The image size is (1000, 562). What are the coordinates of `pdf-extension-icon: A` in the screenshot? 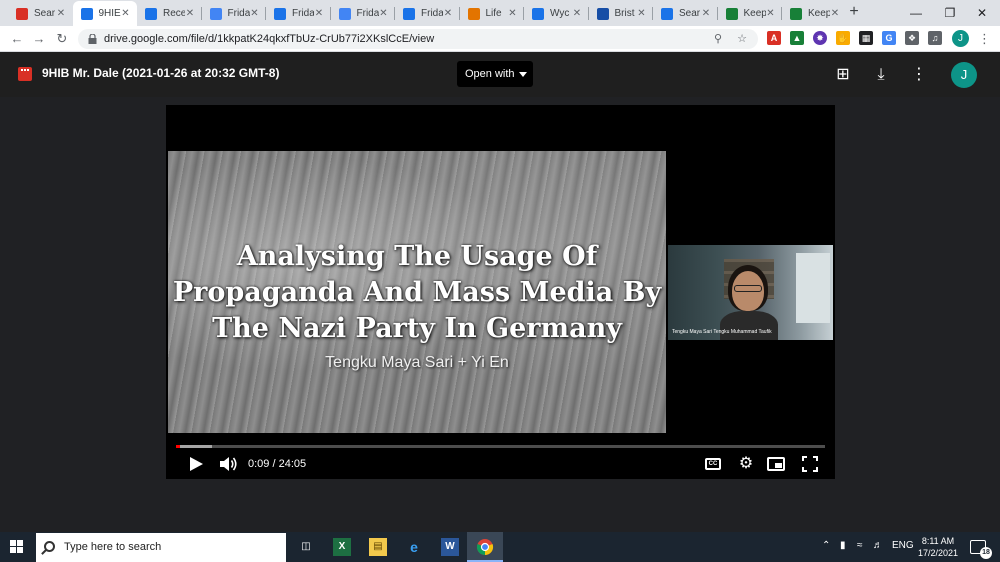 It's located at (774, 38).